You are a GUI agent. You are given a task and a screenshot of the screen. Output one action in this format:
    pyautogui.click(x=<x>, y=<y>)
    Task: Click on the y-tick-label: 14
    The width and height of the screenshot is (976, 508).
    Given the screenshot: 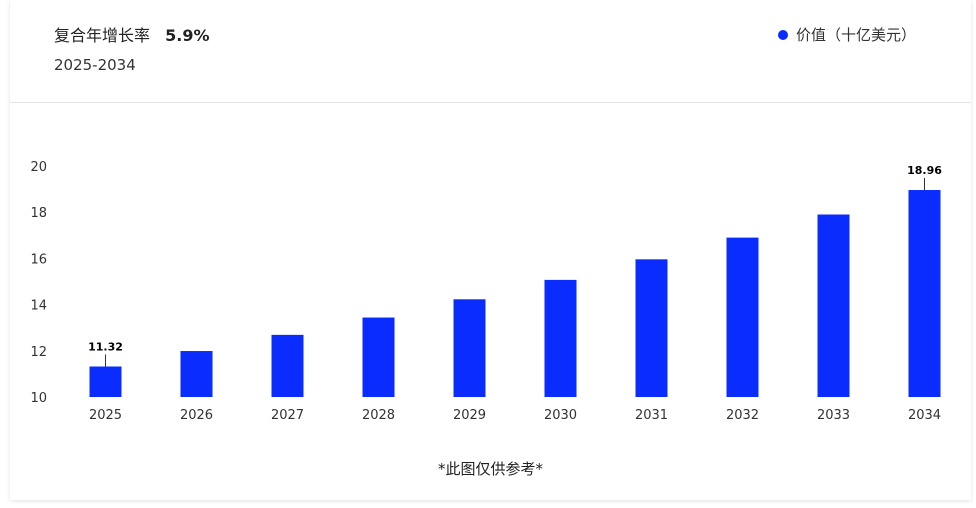 What is the action you would take?
    pyautogui.click(x=38, y=306)
    